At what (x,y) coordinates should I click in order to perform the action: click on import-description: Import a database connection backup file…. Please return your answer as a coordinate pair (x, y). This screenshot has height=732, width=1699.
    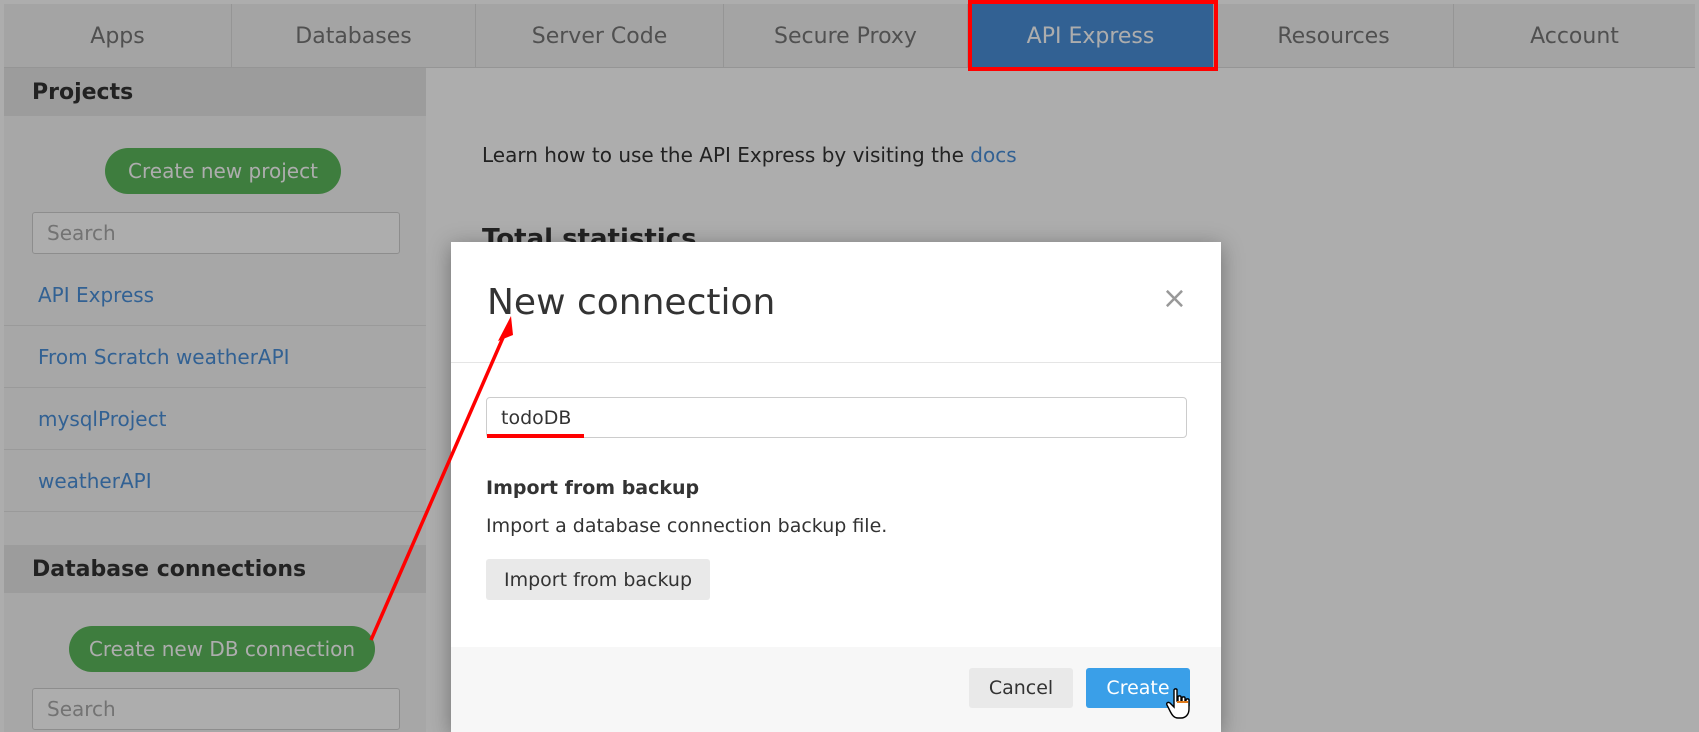
    Looking at the image, I should click on (687, 526).